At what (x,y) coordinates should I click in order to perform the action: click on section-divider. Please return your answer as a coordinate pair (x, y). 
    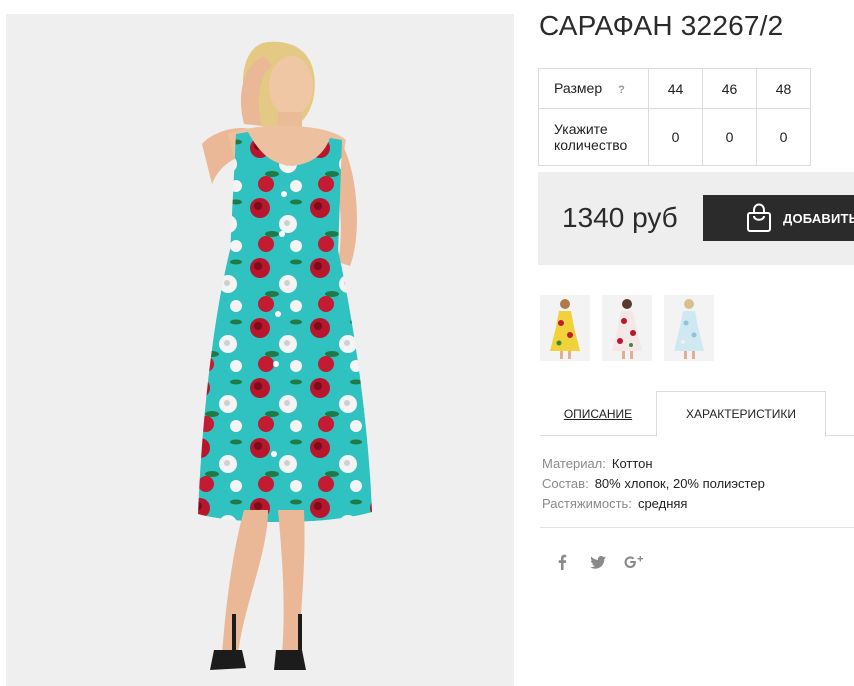
    Looking at the image, I should click on (697, 527).